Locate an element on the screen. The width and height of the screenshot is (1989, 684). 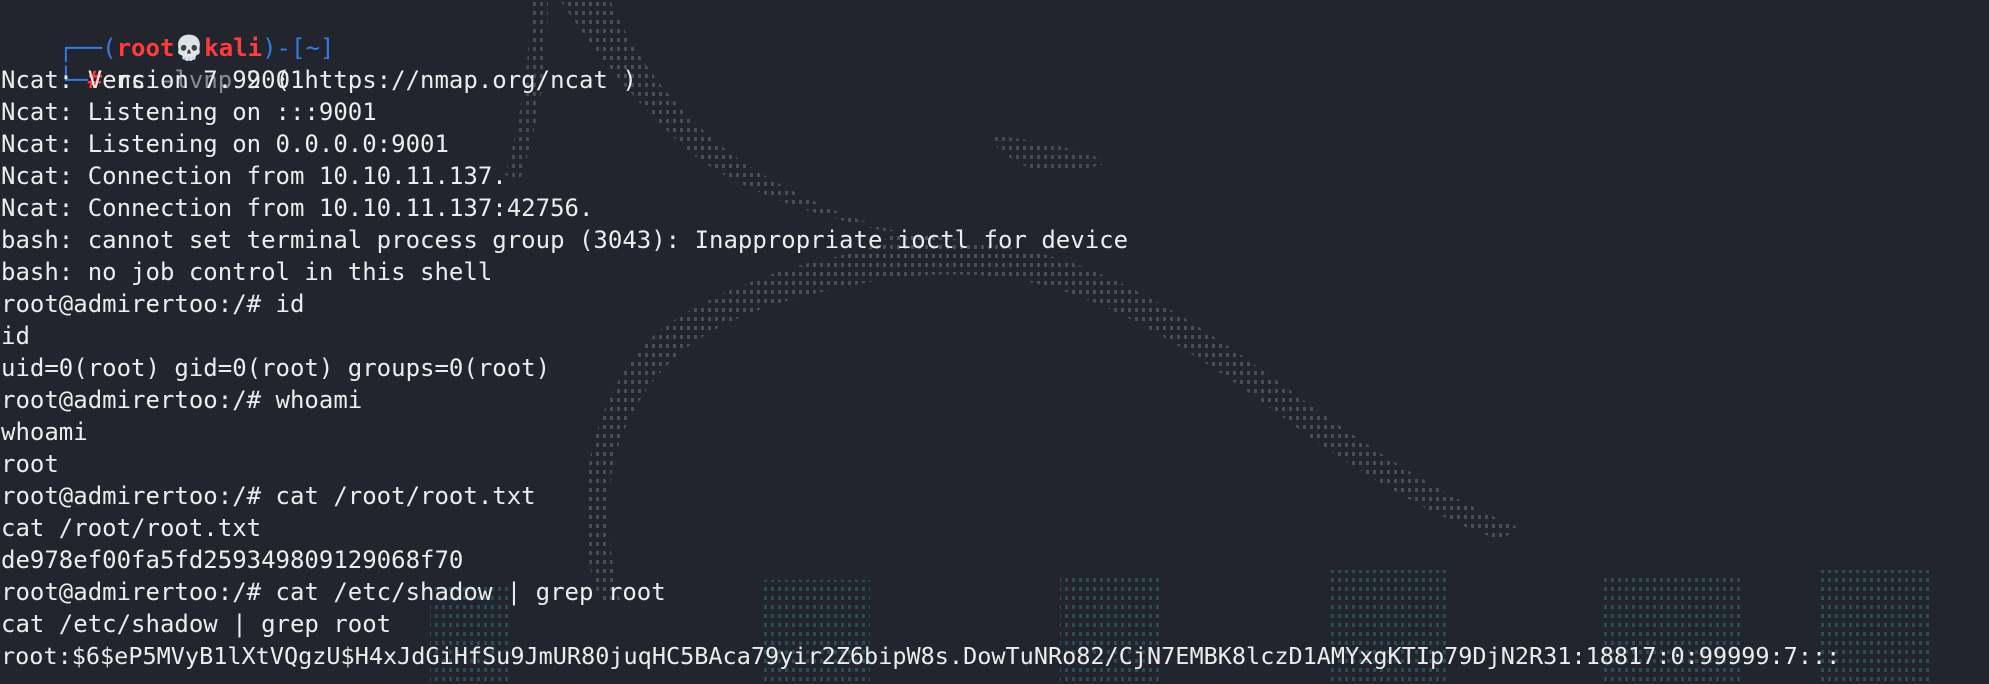
output-line: id is located at coordinates (15, 336).